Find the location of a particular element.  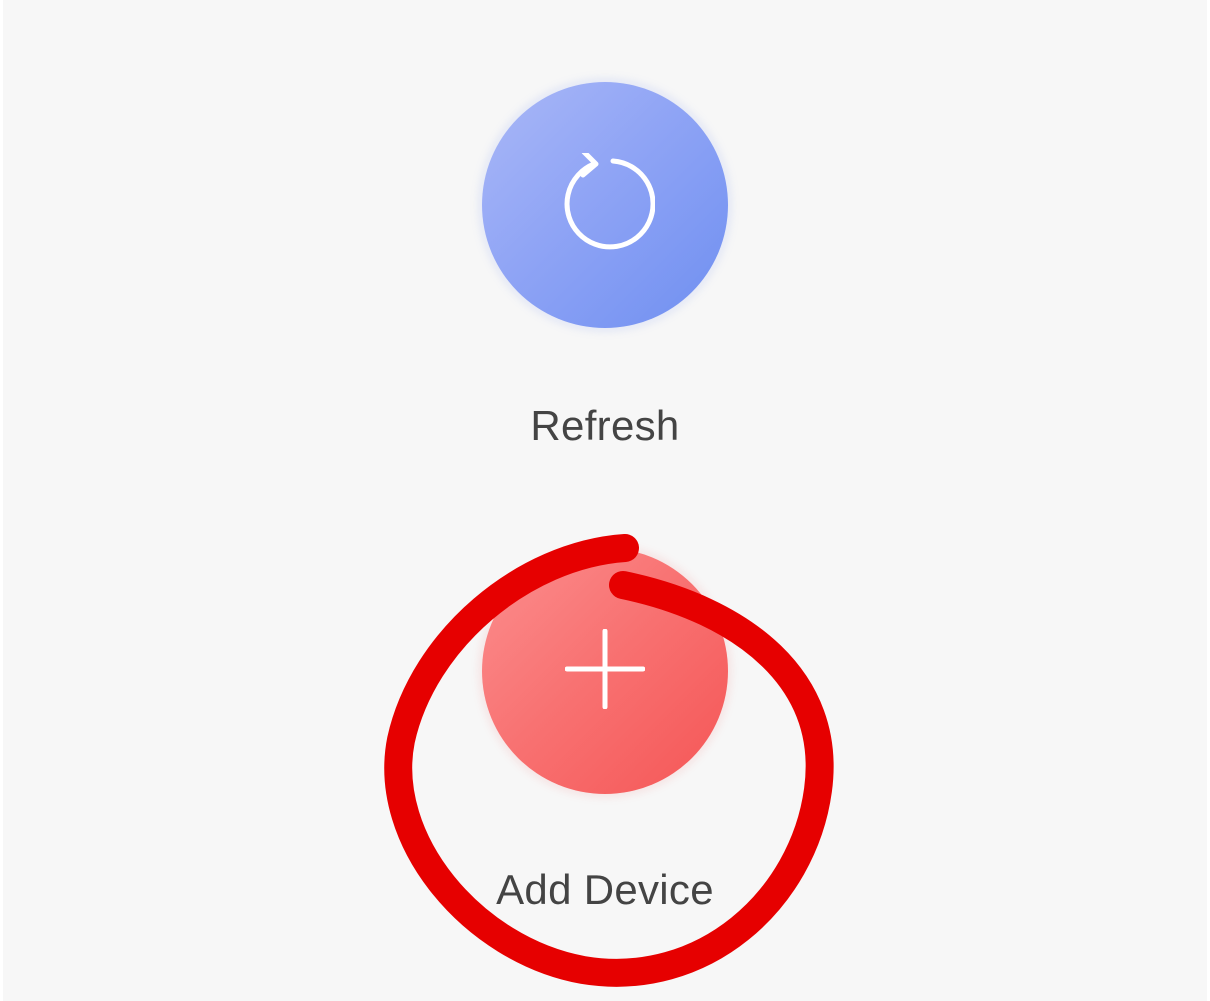

add-device-button is located at coordinates (605, 671).